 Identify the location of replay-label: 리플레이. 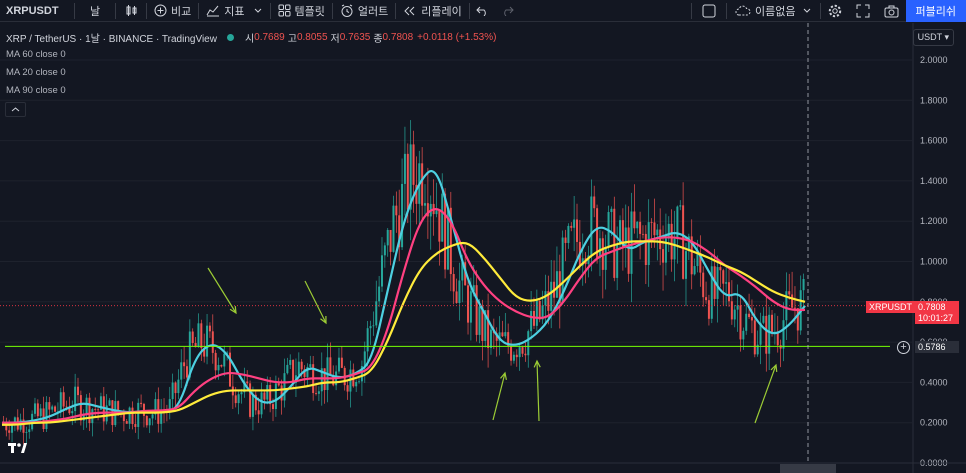
(441, 11).